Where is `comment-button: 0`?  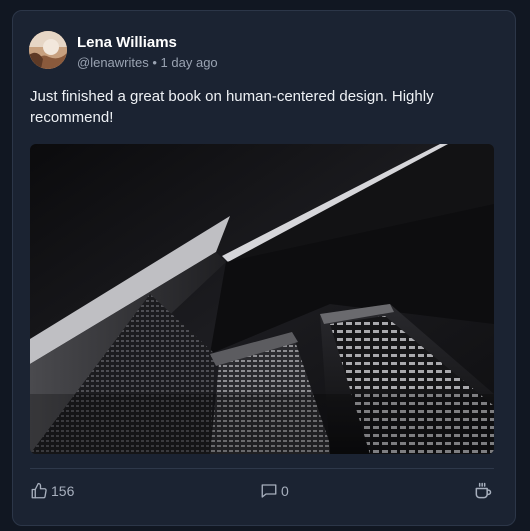
comment-button: 0 is located at coordinates (274, 491).